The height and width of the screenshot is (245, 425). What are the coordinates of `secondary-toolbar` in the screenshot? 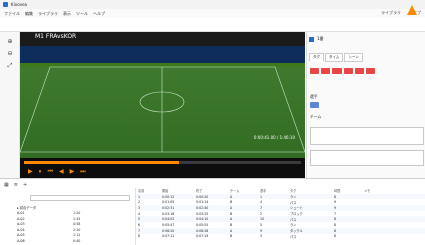 It's located at (212, 25).